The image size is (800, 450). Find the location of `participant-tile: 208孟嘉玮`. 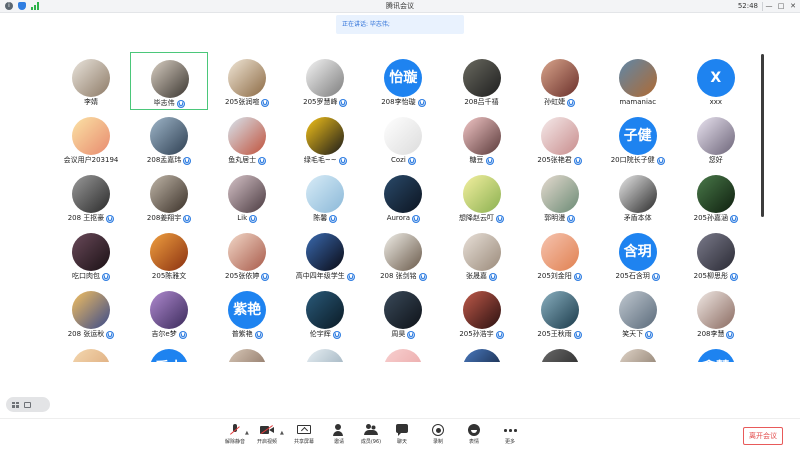

participant-tile: 208孟嘉玮 is located at coordinates (169, 139).